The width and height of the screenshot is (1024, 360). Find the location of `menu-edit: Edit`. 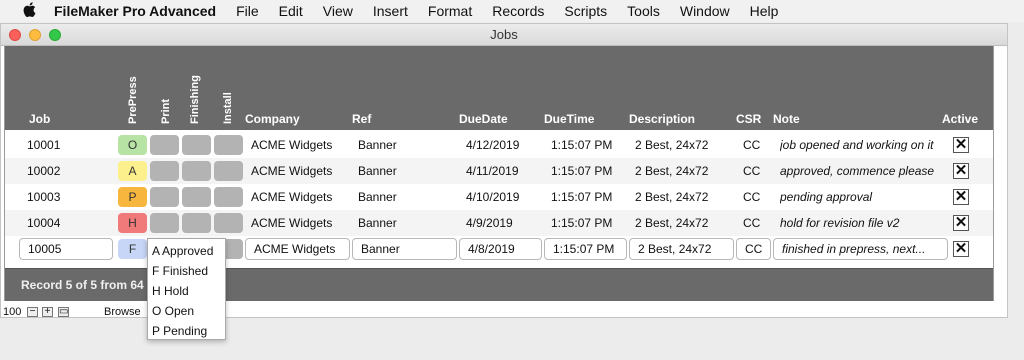

menu-edit: Edit is located at coordinates (291, 11).